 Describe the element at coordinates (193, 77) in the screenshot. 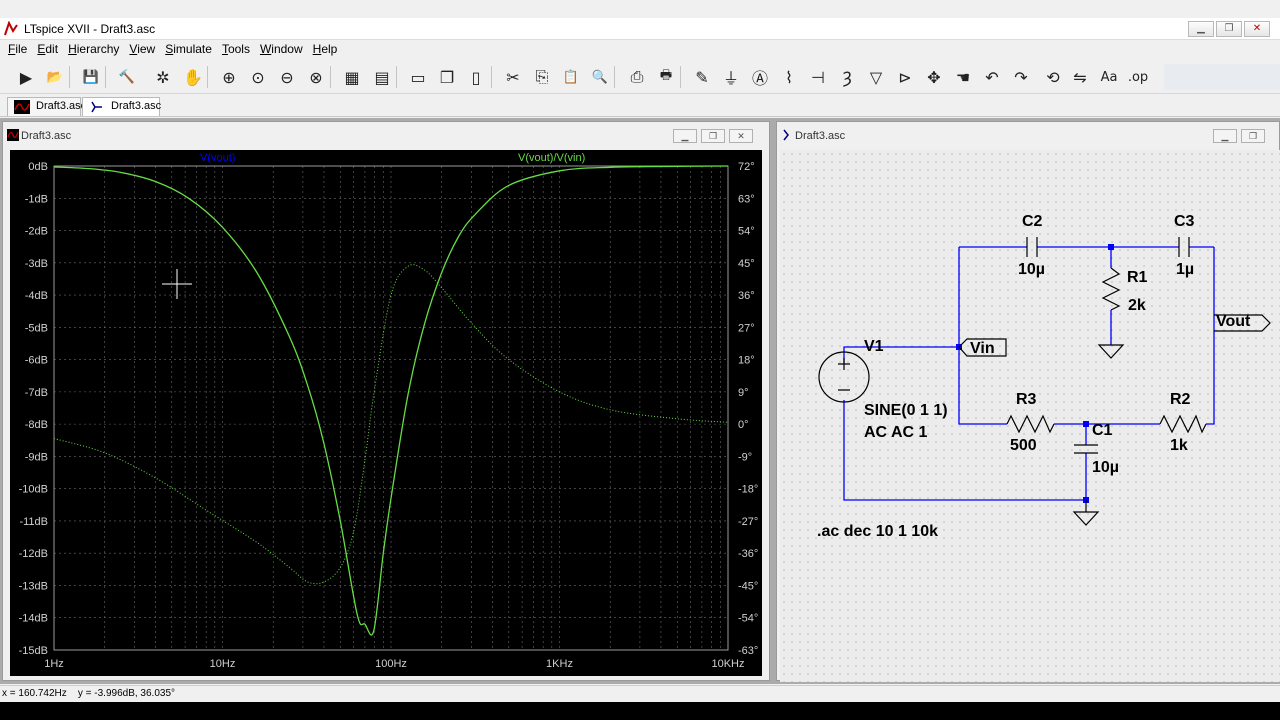

I see `pan-icon: ✋` at that location.